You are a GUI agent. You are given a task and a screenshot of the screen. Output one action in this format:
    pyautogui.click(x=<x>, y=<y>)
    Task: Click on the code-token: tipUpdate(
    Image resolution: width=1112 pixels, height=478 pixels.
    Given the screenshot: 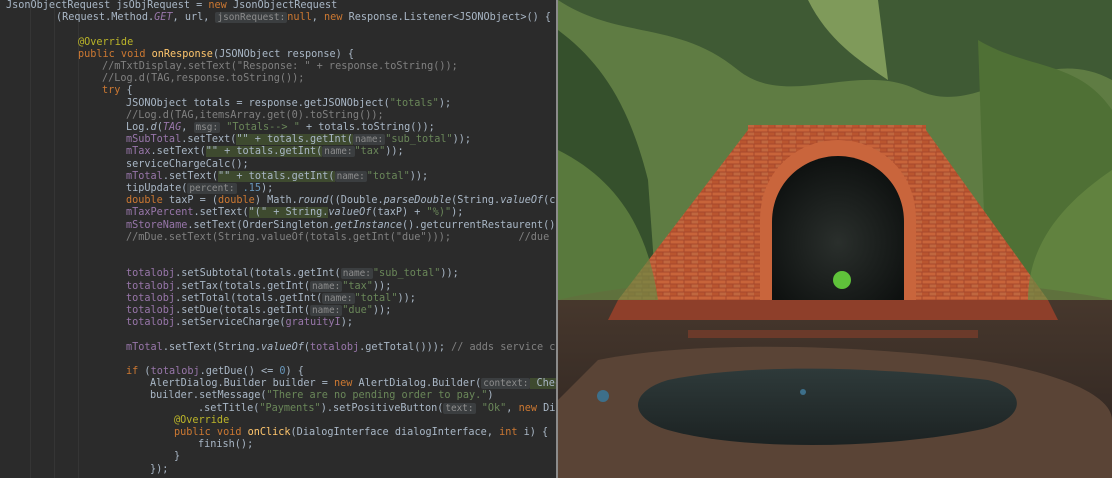 What is the action you would take?
    pyautogui.click(x=157, y=188)
    